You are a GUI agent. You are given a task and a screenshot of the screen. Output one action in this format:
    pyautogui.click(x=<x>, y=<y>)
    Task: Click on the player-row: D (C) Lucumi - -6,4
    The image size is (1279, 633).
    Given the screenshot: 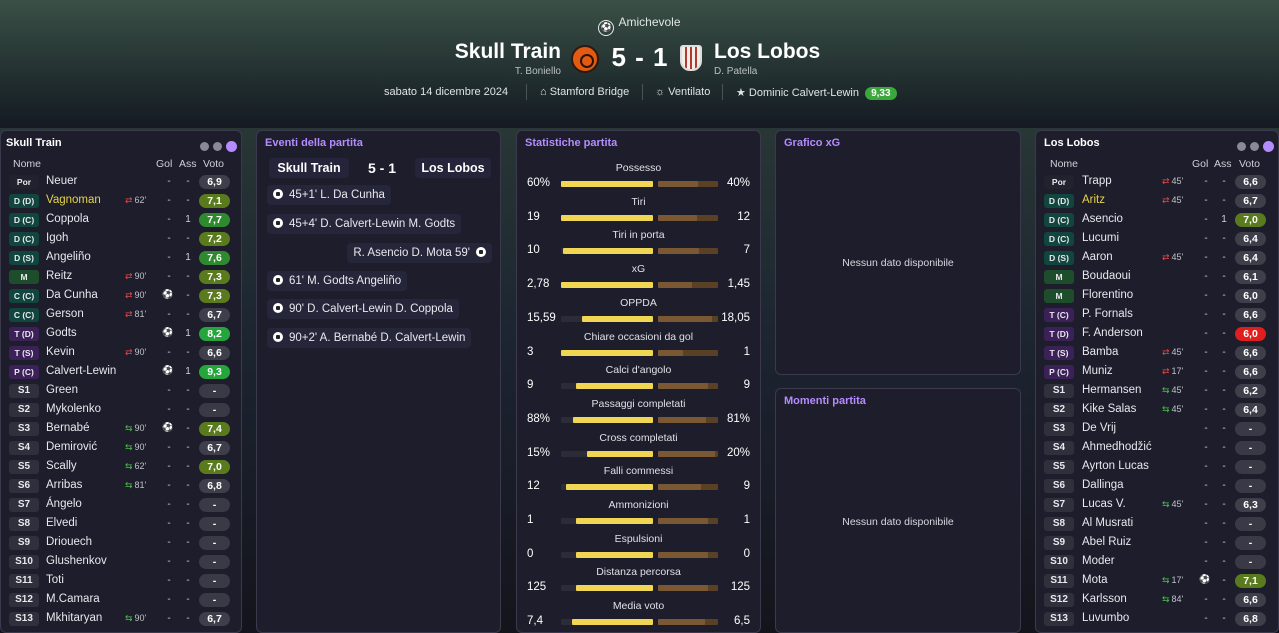 What is the action you would take?
    pyautogui.click(x=1157, y=239)
    